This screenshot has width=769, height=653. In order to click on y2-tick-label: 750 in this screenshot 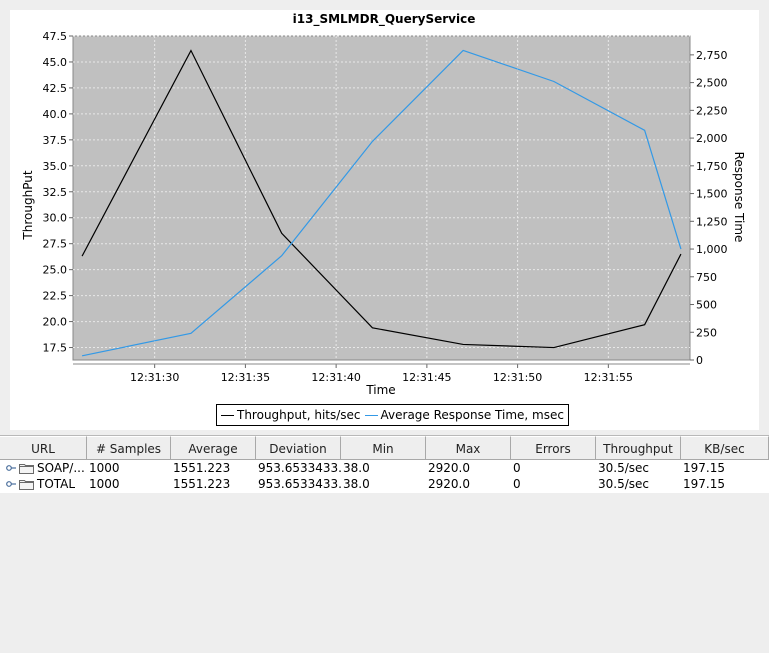, I will do `click(706, 277)`.